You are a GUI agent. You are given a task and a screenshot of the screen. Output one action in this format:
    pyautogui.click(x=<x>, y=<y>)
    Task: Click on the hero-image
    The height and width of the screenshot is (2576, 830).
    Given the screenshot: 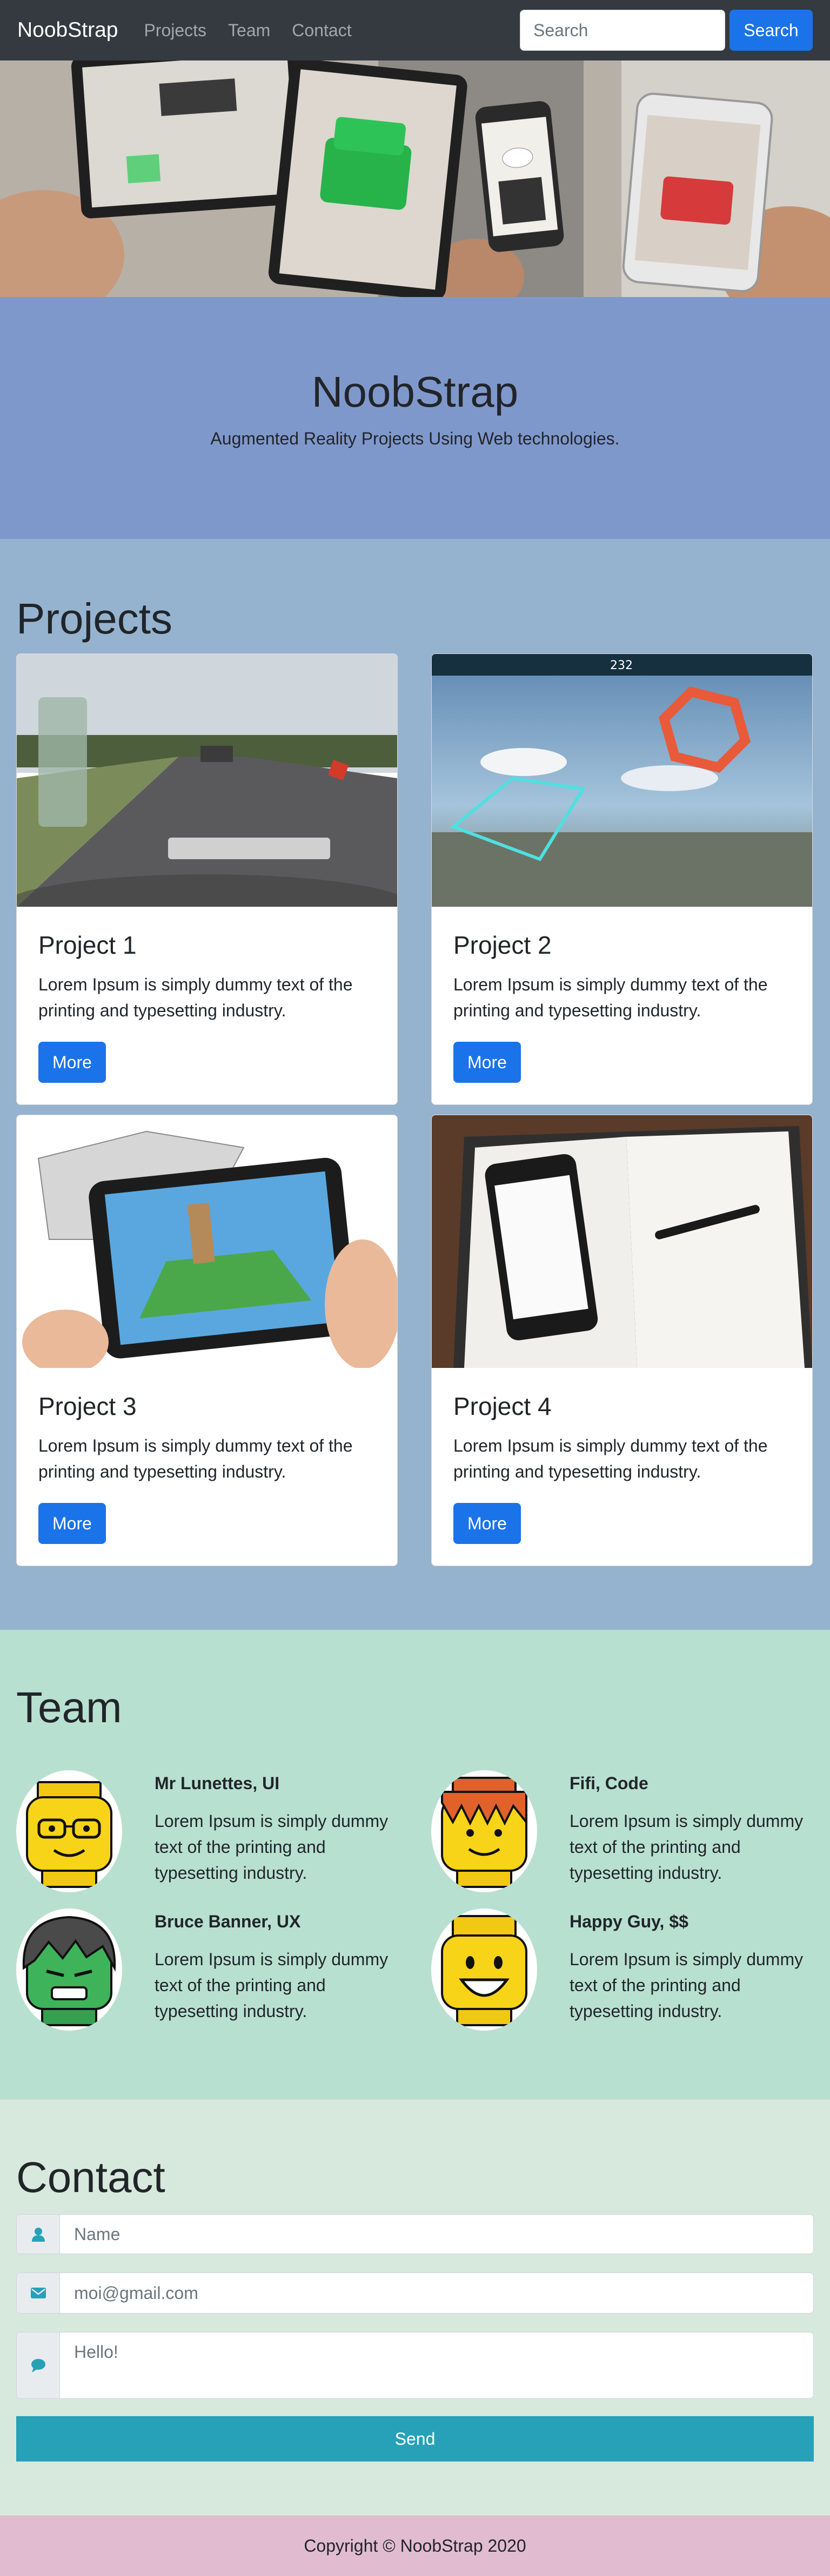 What is the action you would take?
    pyautogui.click(x=415, y=178)
    